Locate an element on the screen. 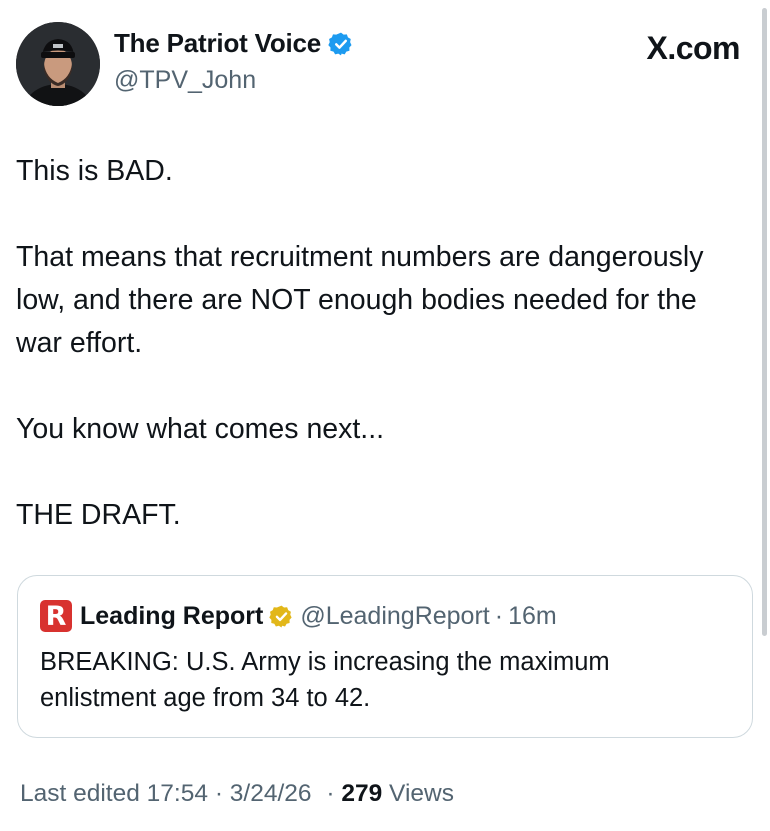 The width and height of the screenshot is (770, 831). quoted-author-handle: @LeadingReport is located at coordinates (394, 616).